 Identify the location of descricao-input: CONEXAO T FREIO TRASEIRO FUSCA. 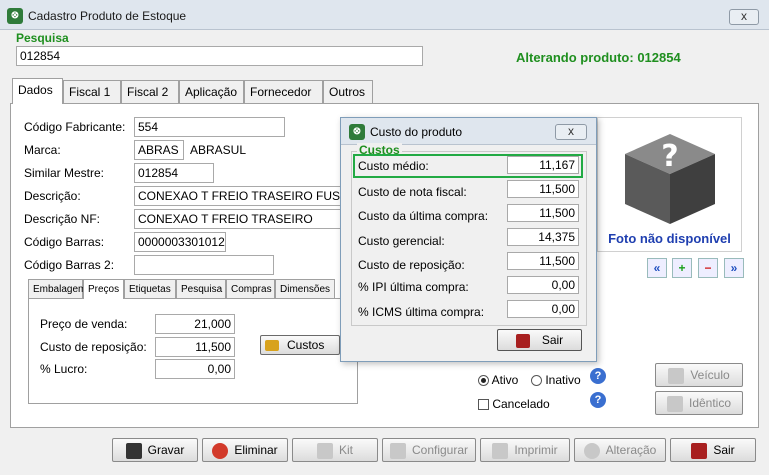
(244, 196).